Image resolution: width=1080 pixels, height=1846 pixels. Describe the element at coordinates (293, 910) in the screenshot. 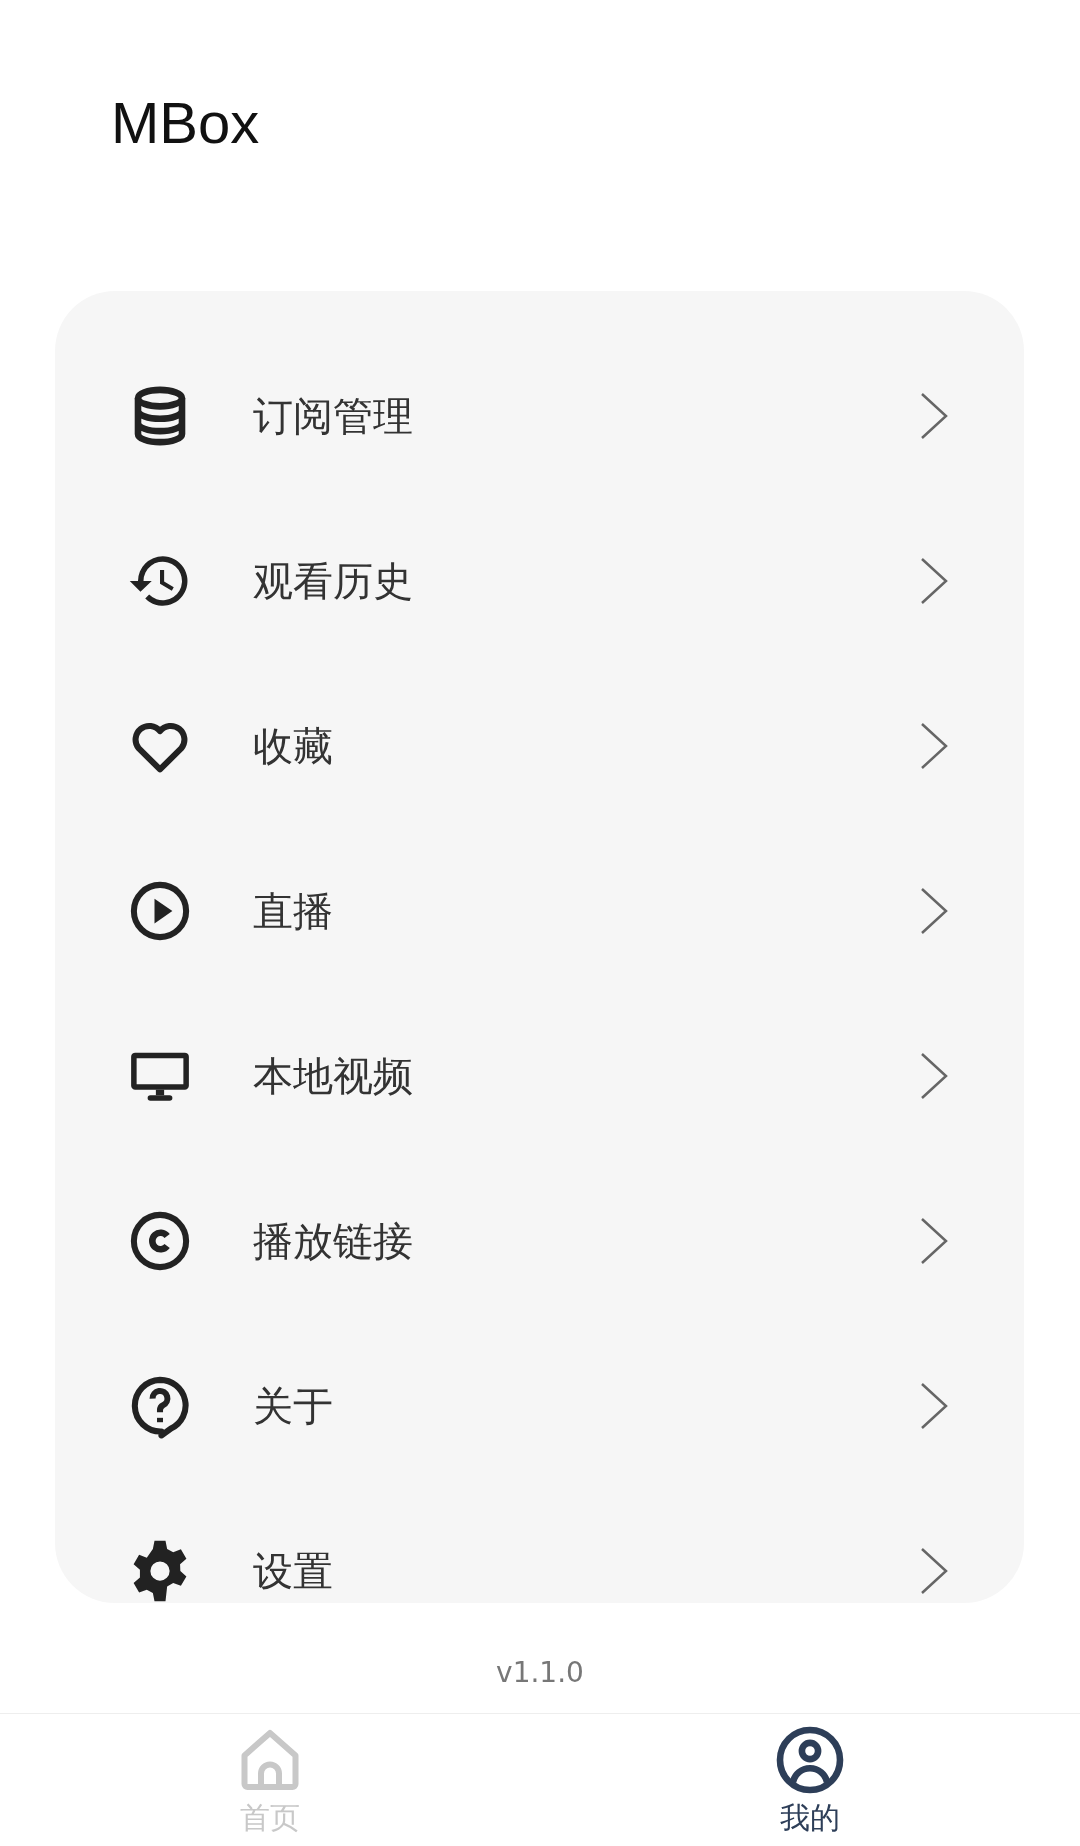

I see `menu-label: 直播` at that location.